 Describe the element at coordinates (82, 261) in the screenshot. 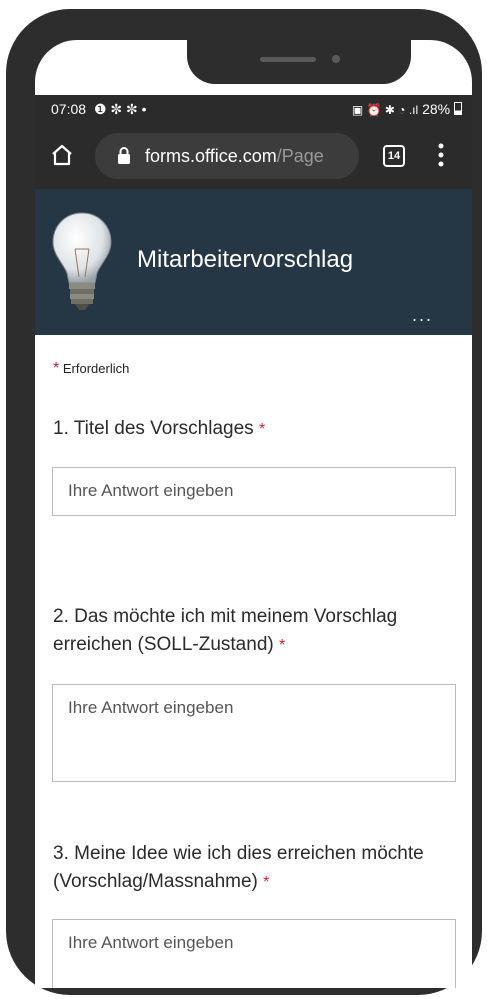

I see `lightbulb-icon` at that location.